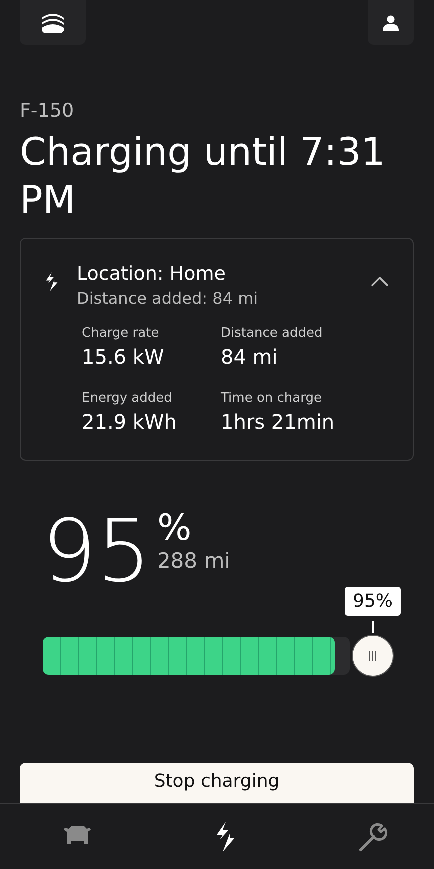 This screenshot has width=434, height=869. I want to click on vehicle-name: F-150, so click(48, 111).